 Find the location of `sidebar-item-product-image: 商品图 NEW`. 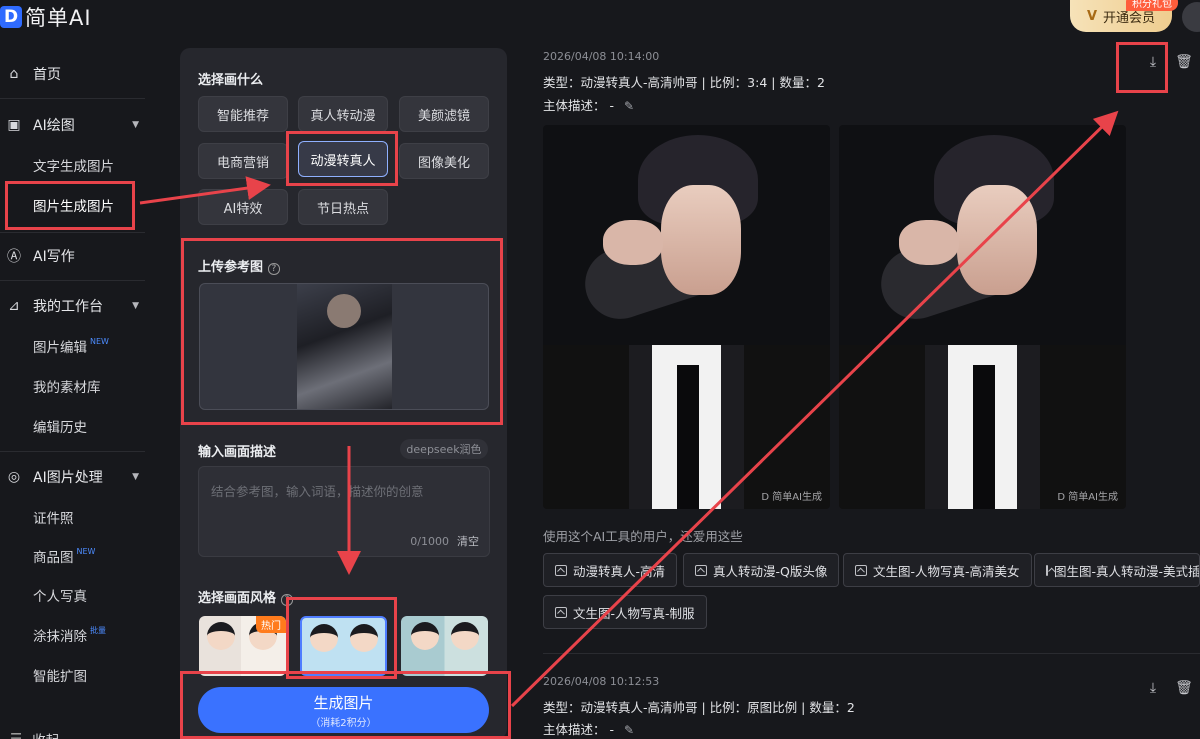

sidebar-item-product-image: 商品图 NEW is located at coordinates (64, 556).